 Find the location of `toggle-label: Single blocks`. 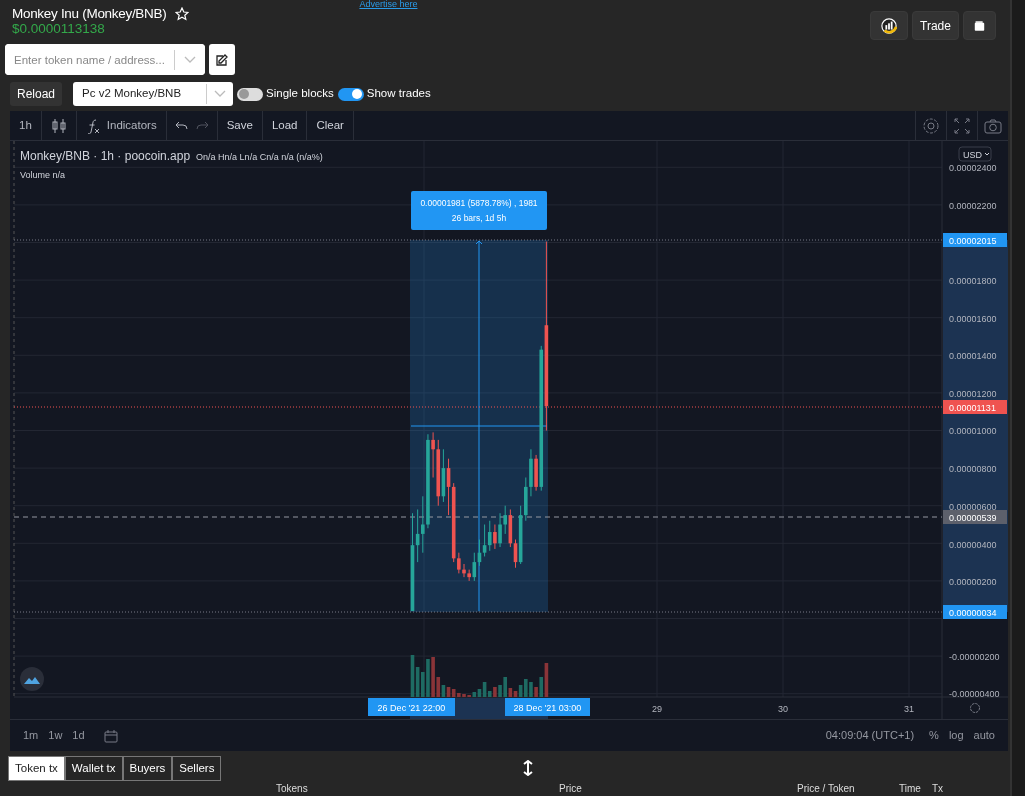

toggle-label: Single blocks is located at coordinates (300, 94).